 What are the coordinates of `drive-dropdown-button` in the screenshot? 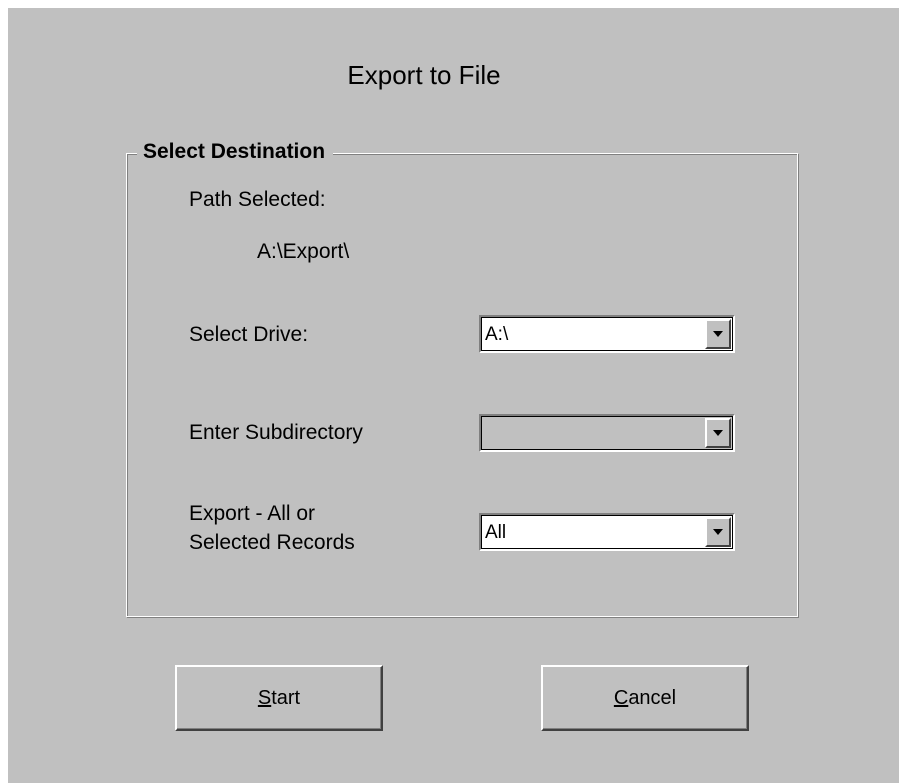 It's located at (718, 334).